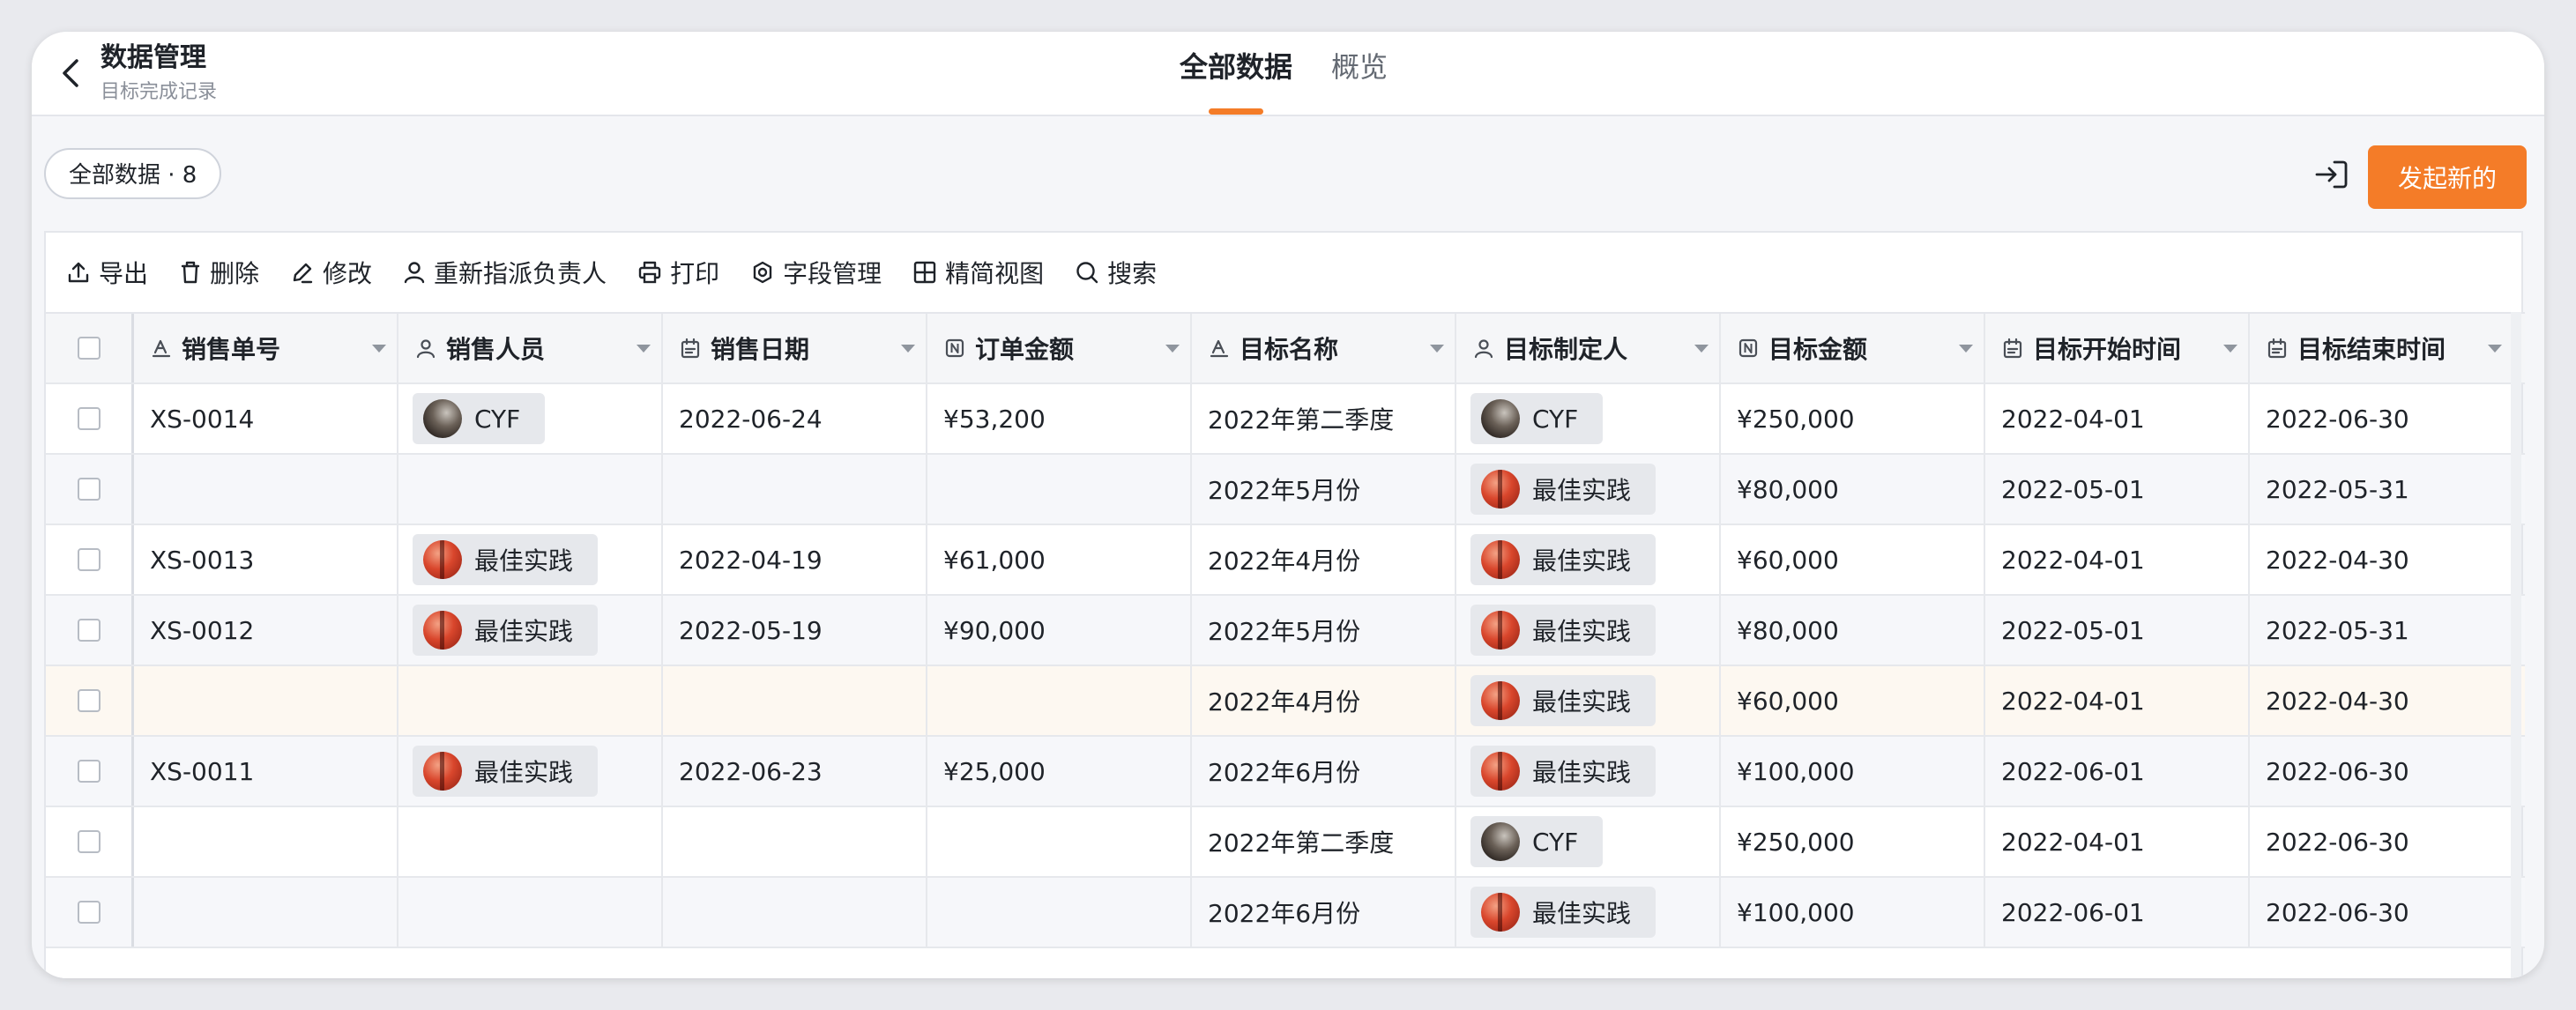 The width and height of the screenshot is (2576, 1010). Describe the element at coordinates (331, 272) in the screenshot. I see `edit-button: 修改` at that location.